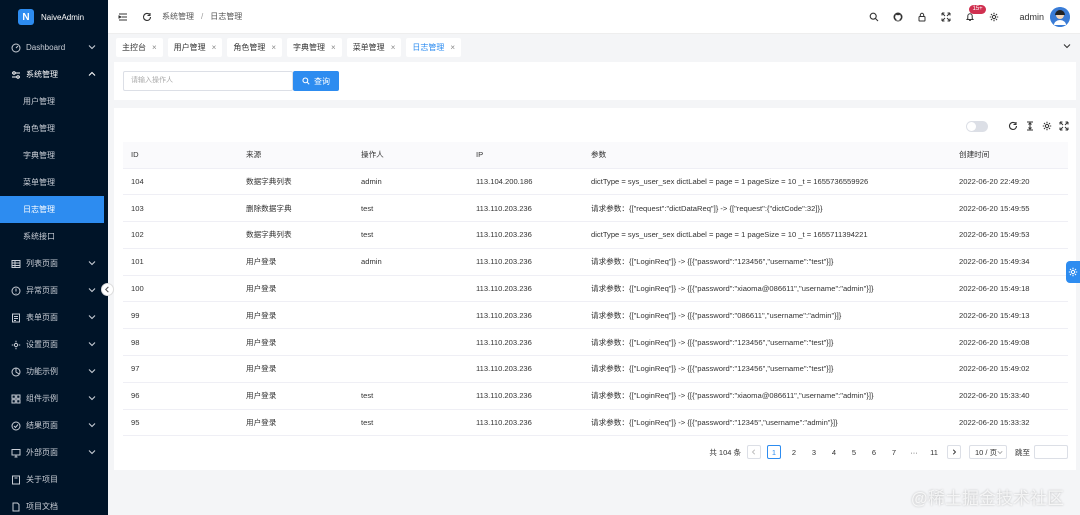 This screenshot has width=1080, height=515. I want to click on table-cell: 2022-06-20 22:49:20, so click(1009, 182).